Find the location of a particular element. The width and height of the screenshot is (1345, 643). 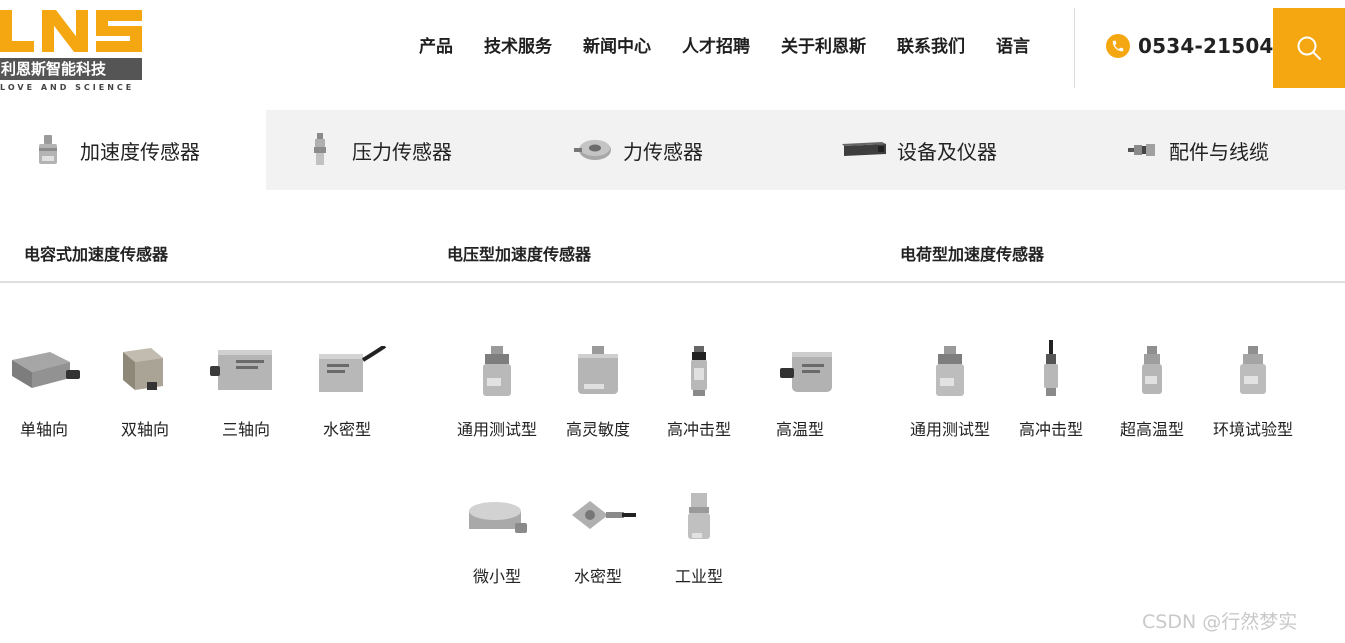

section-divider is located at coordinates (672, 282).